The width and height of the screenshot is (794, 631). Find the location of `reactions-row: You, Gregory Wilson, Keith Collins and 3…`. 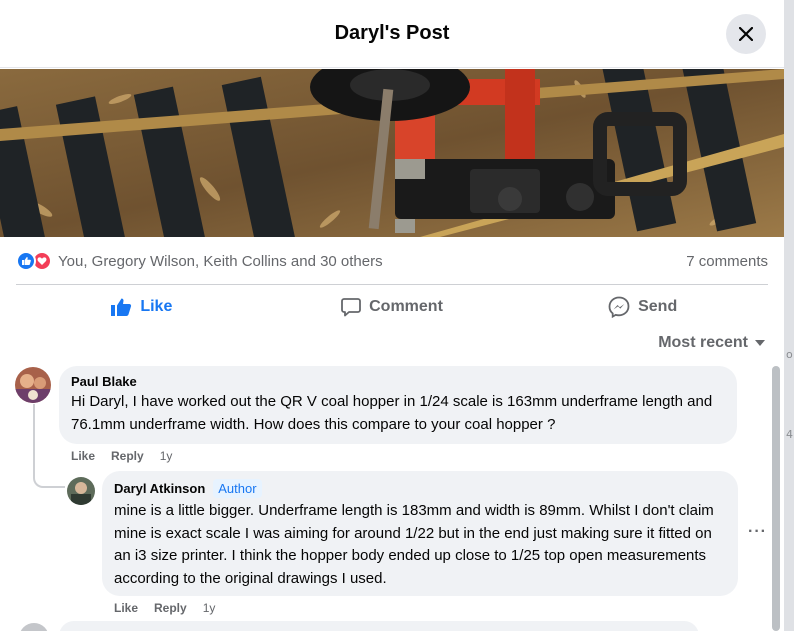

reactions-row: You, Gregory Wilson, Keith Collins and 3… is located at coordinates (392, 261).